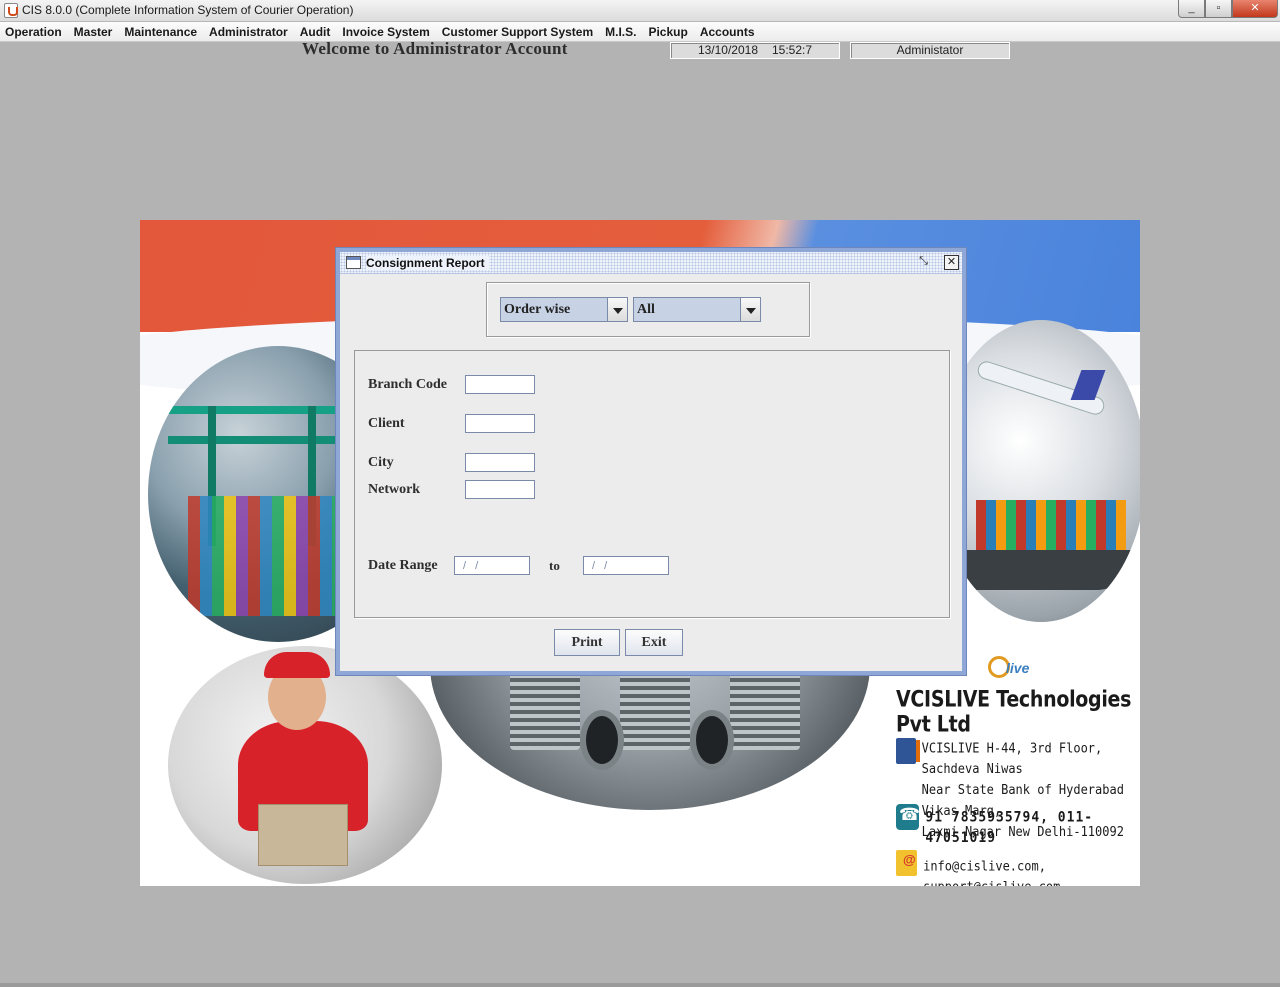  Describe the element at coordinates (381, 462) in the screenshot. I see `city-label: City` at that location.